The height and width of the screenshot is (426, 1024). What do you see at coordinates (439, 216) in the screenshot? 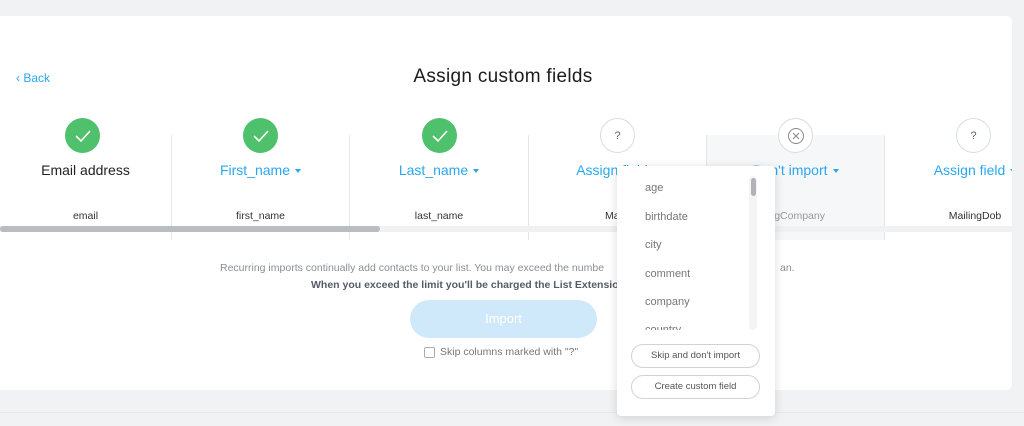
I see `column-source-value: last_name` at bounding box center [439, 216].